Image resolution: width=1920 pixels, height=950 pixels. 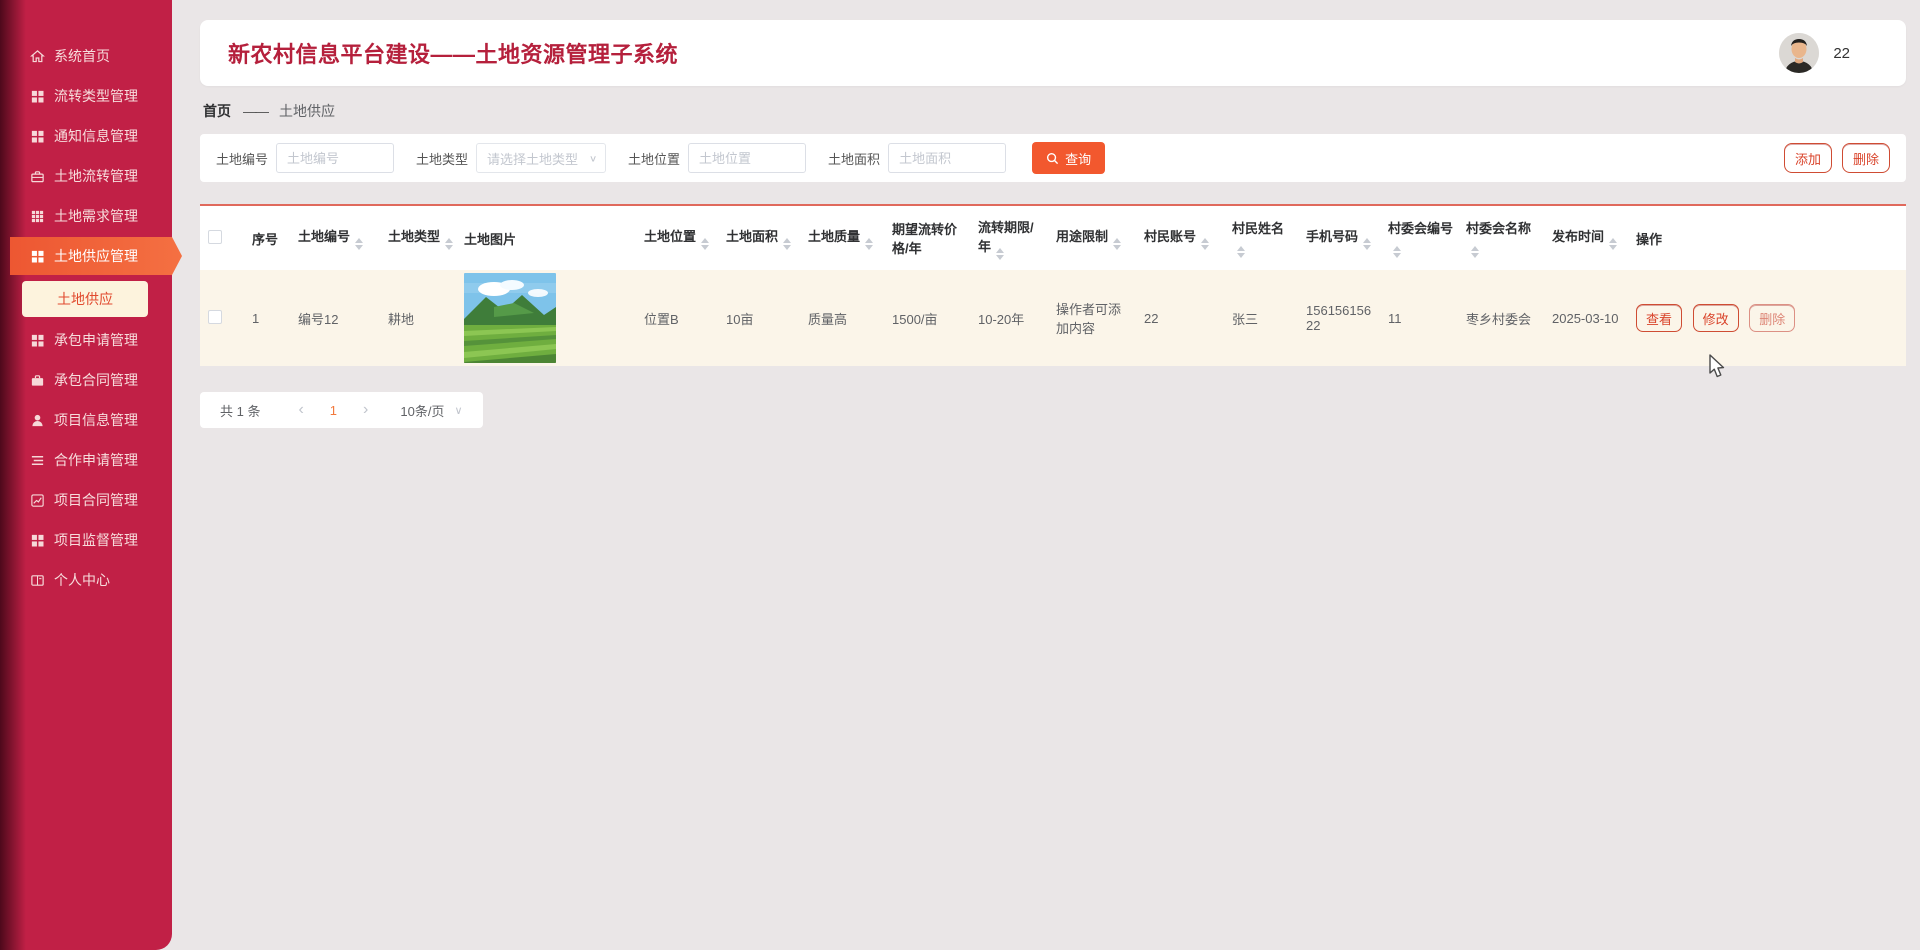 I want to click on delete-button: 删除, so click(x=1866, y=158).